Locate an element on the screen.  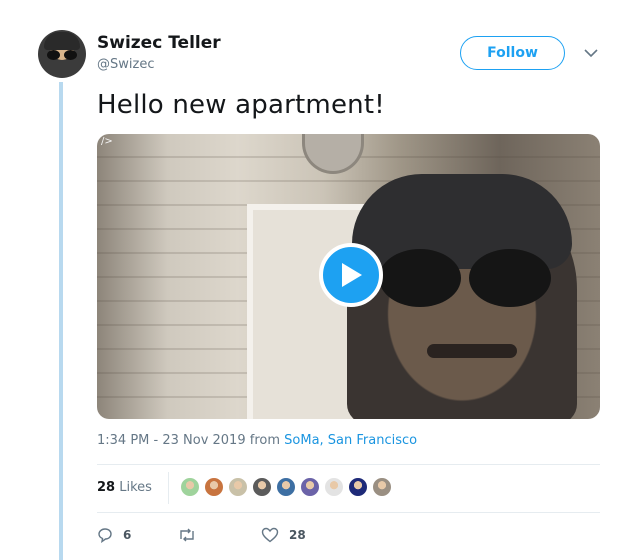
play-icon is located at coordinates (352, 275).